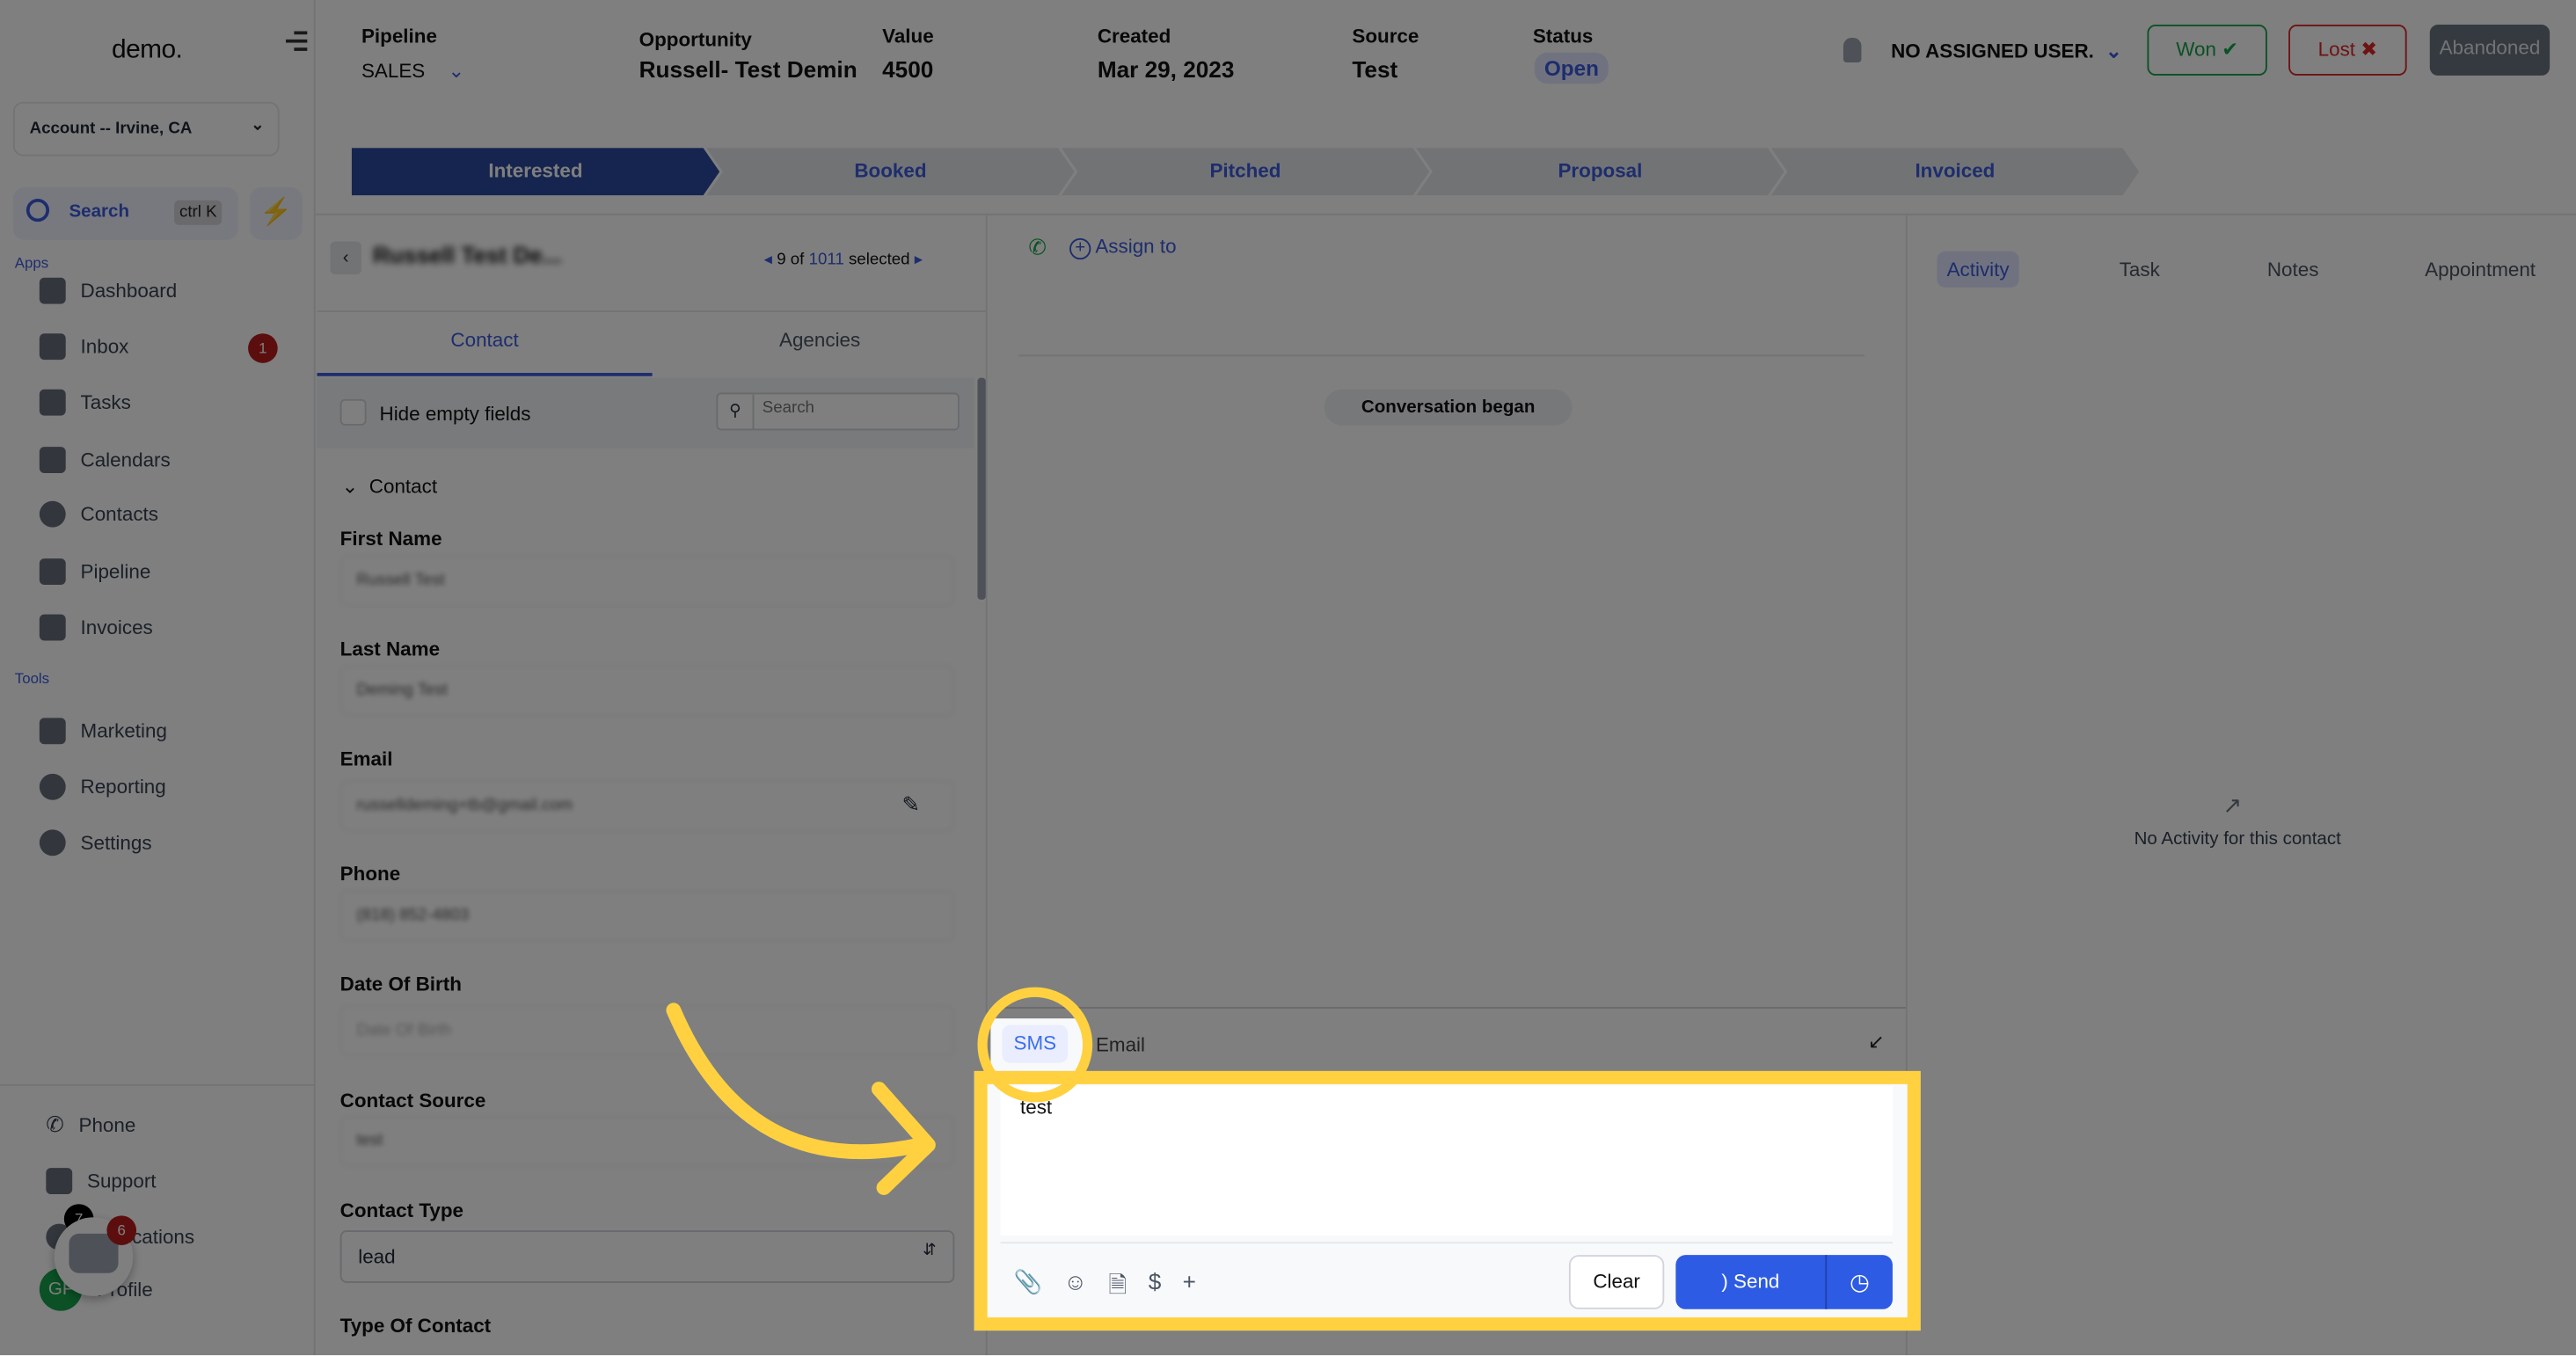  I want to click on arrow-curve, so click(797, 1081).